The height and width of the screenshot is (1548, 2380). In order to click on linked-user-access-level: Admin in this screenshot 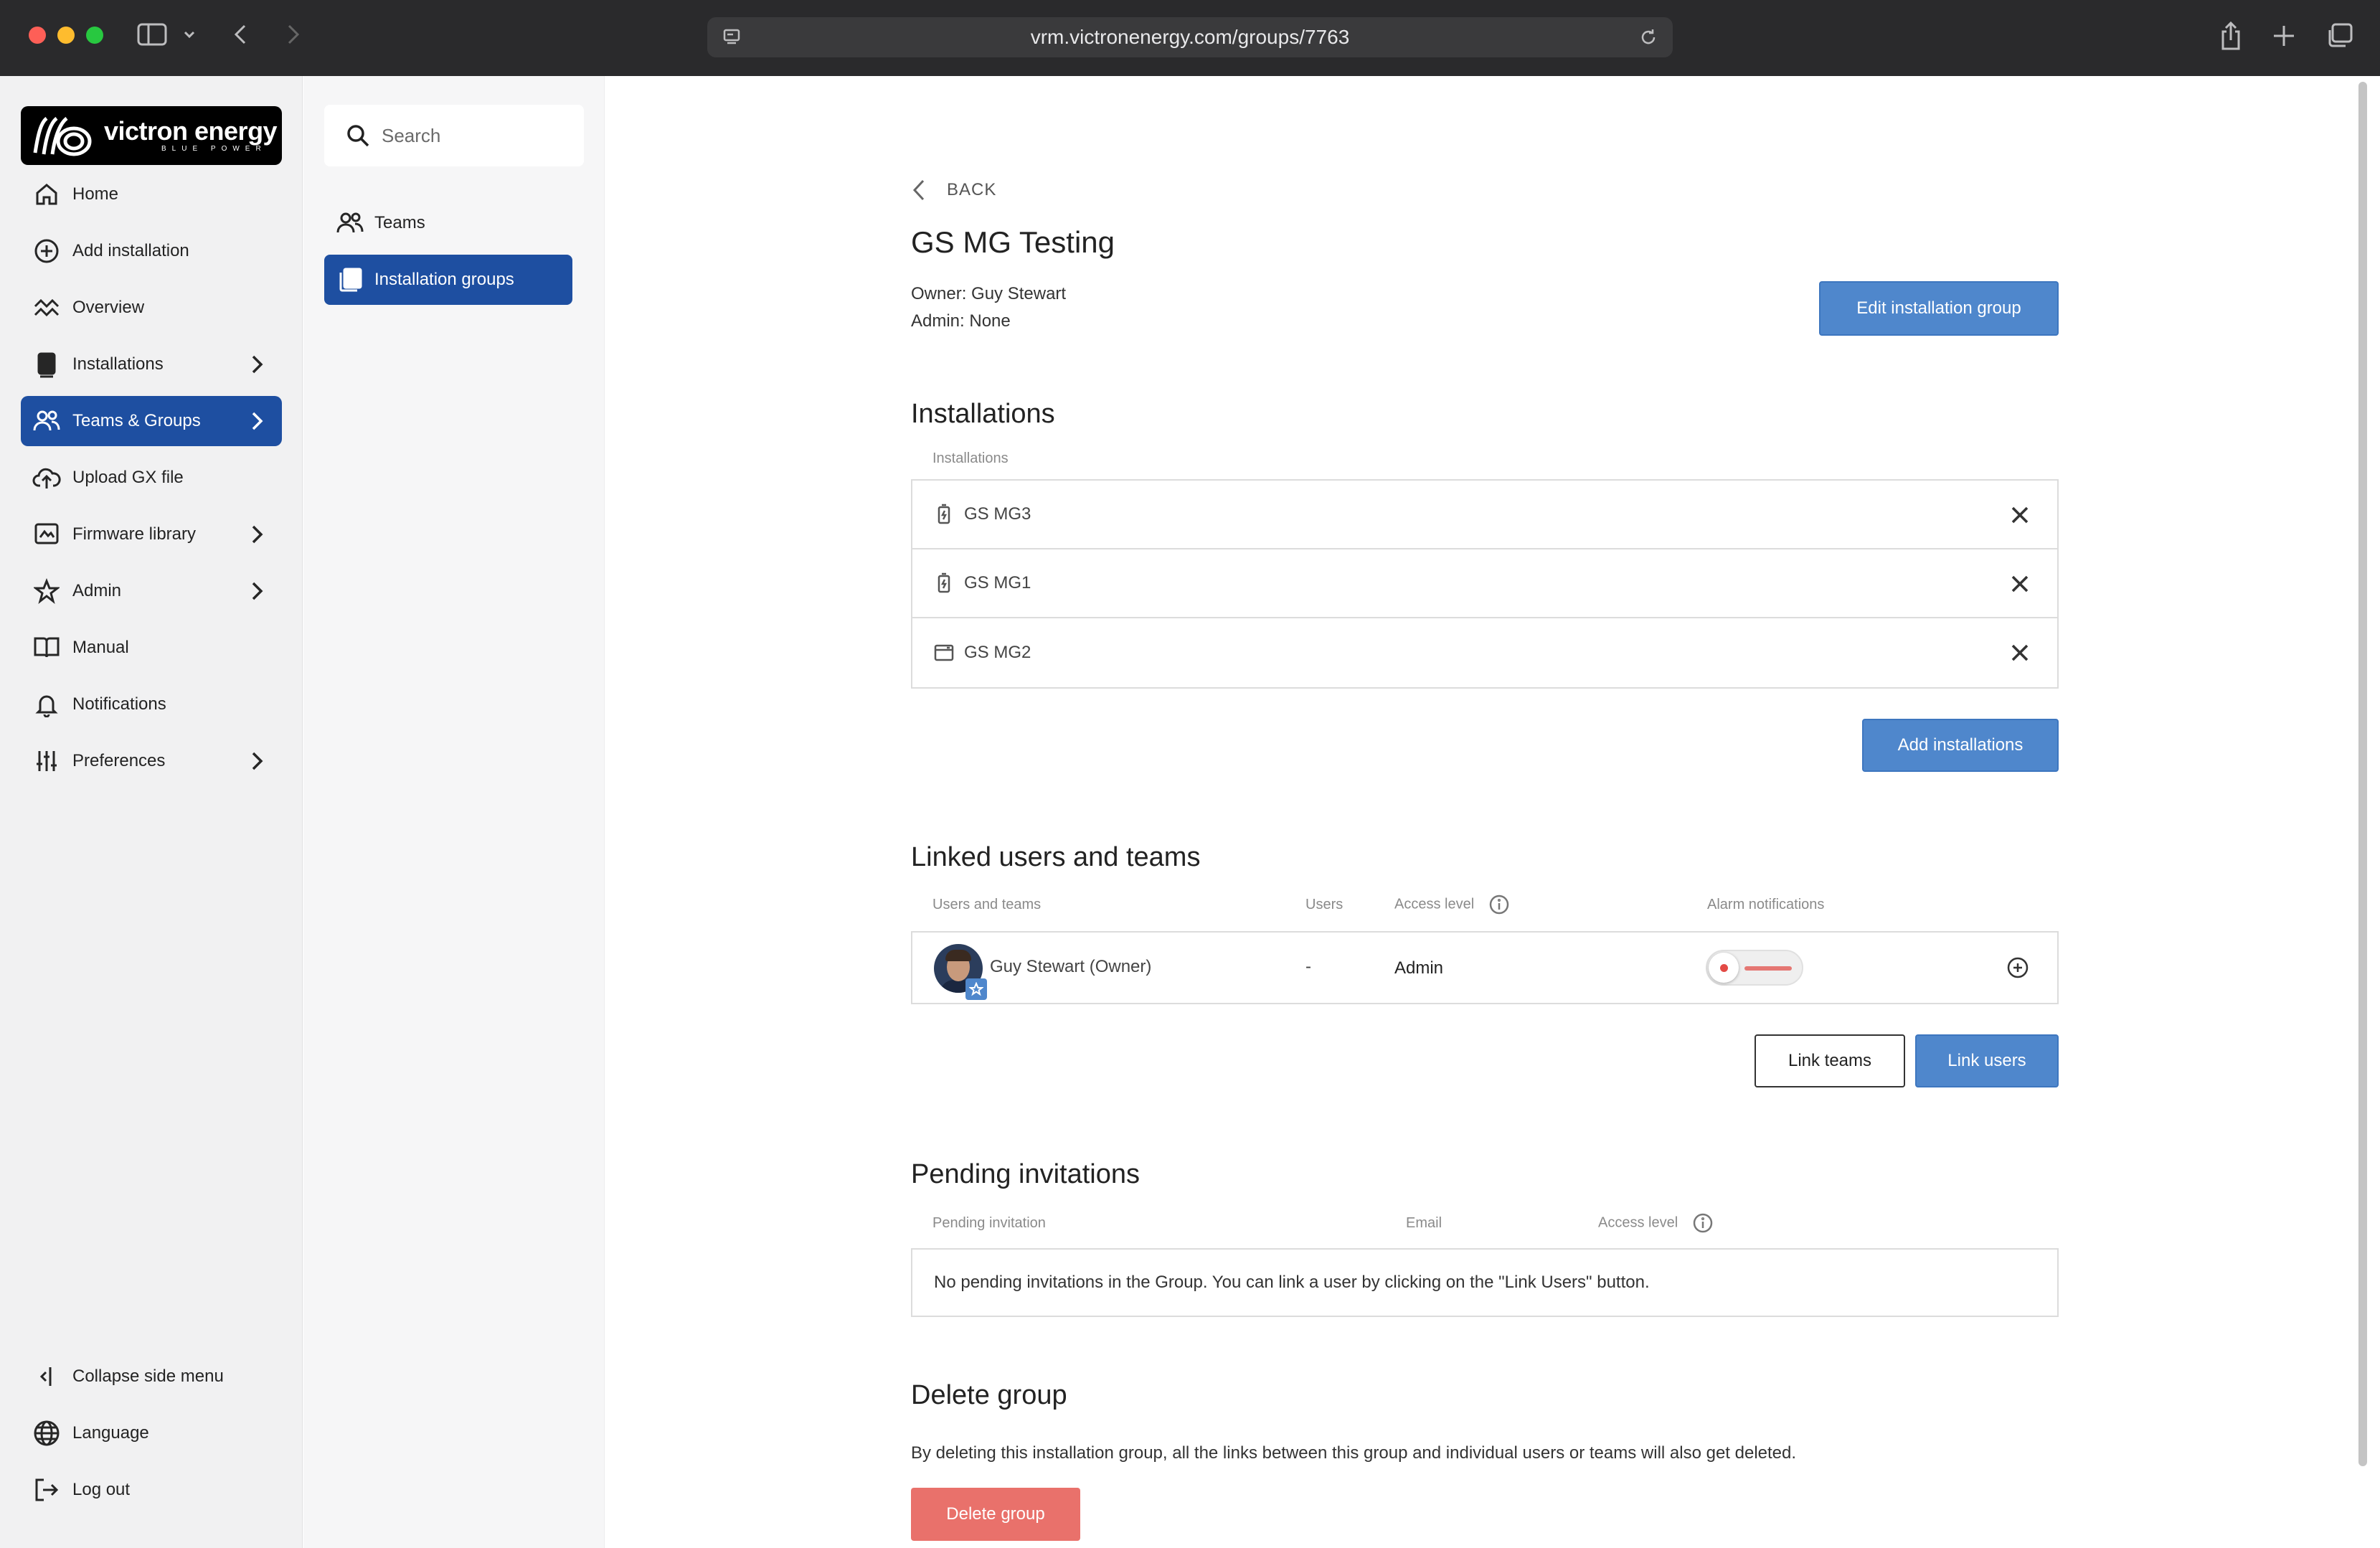, I will do `click(1419, 968)`.